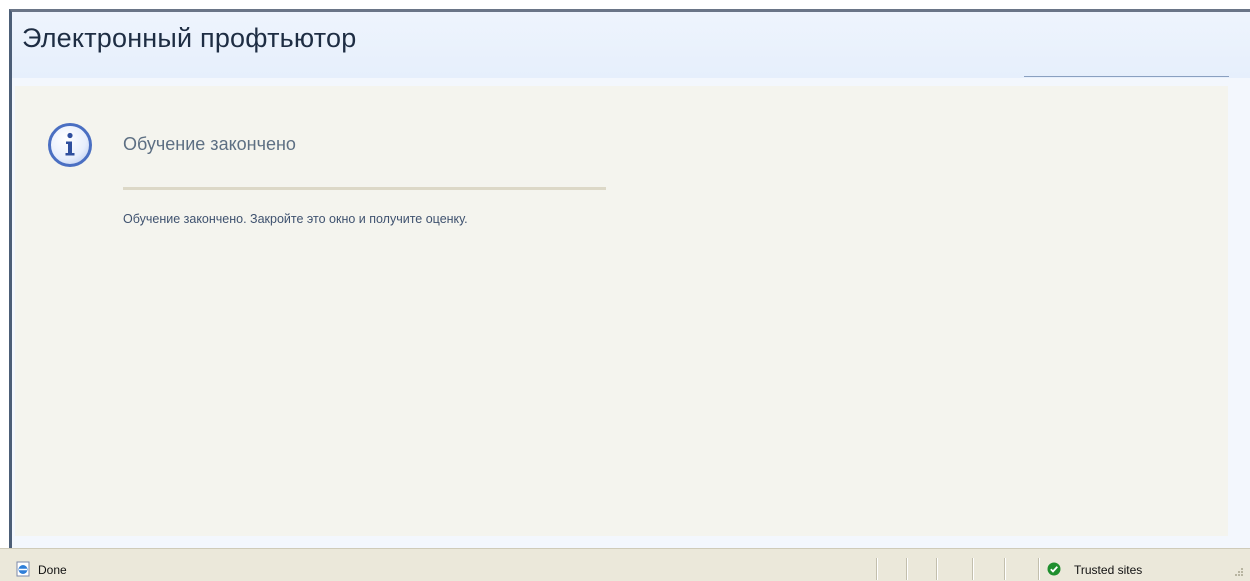 This screenshot has width=1250, height=581. I want to click on message-divider, so click(364, 188).